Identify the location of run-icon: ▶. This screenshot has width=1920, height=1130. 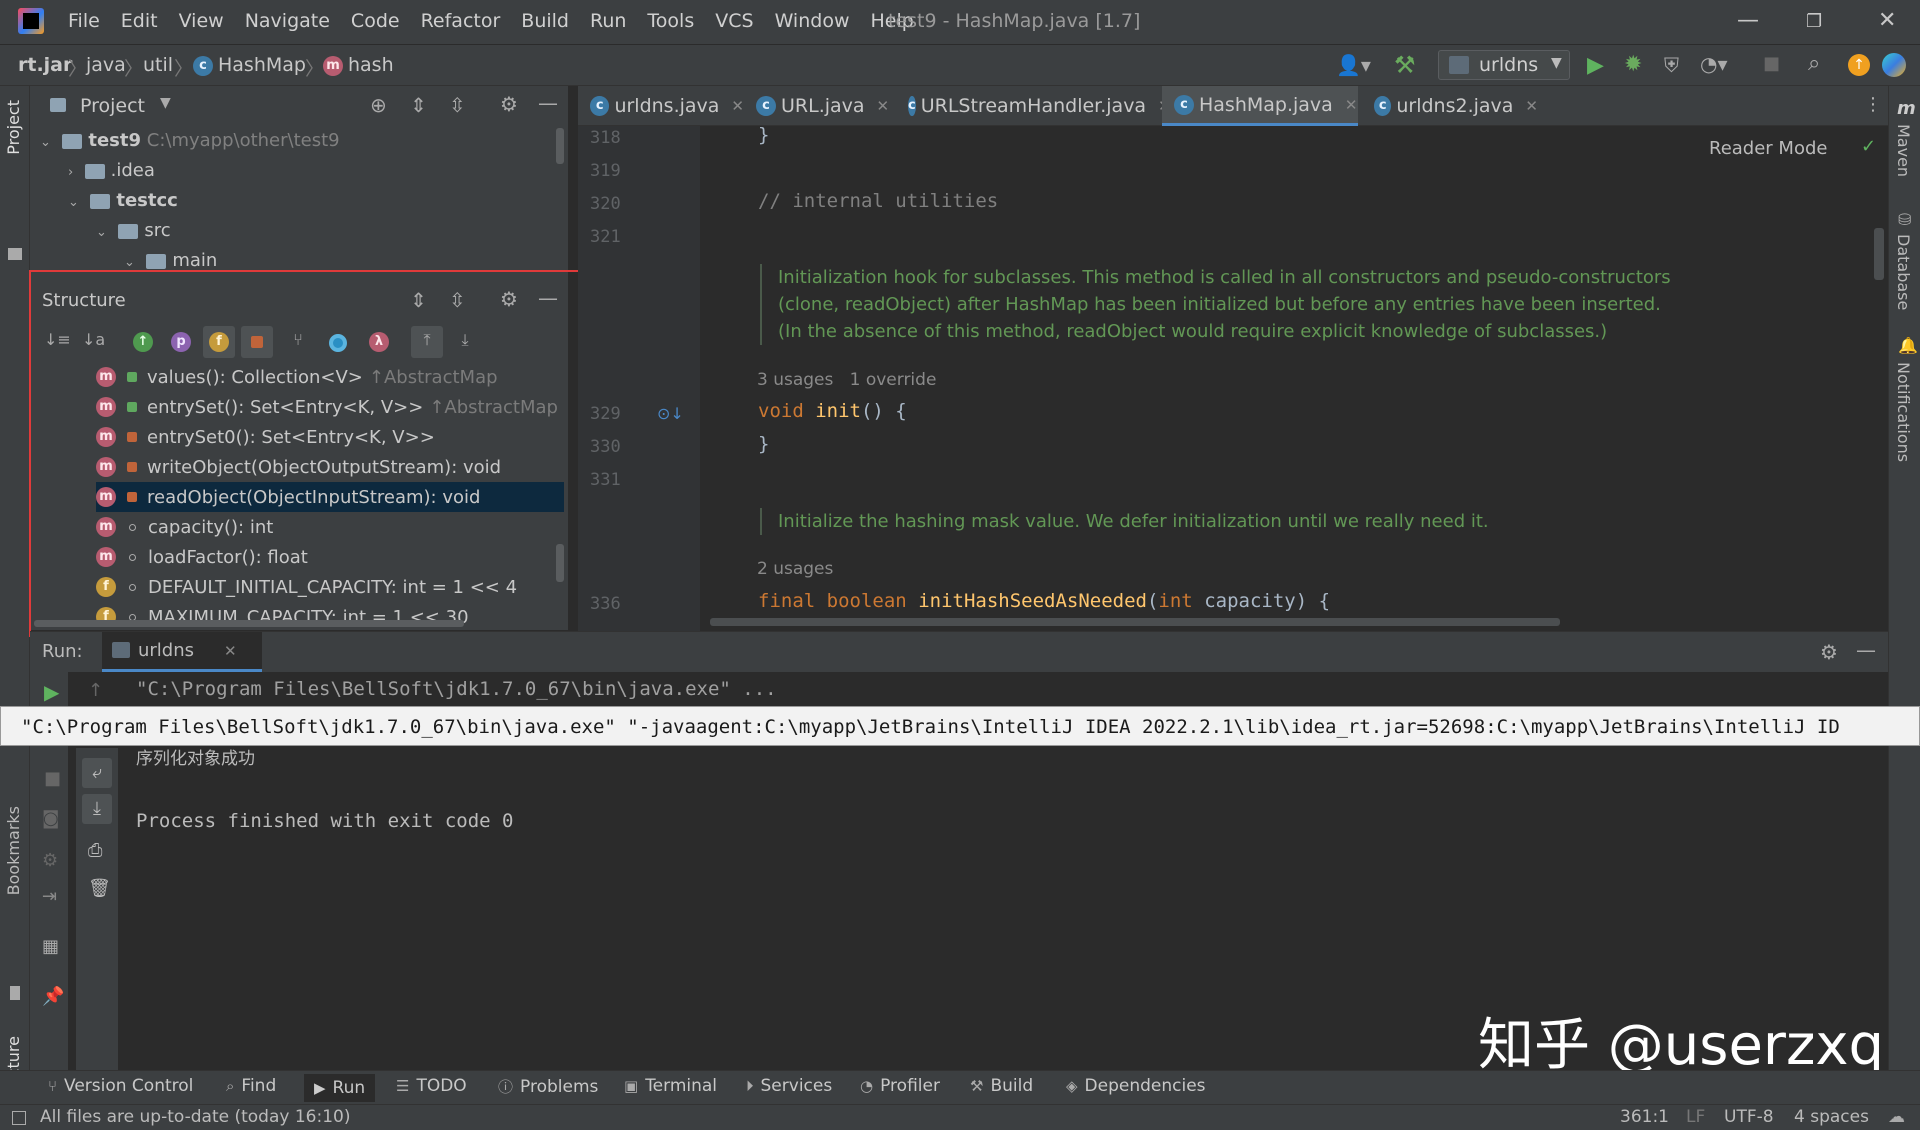
(1595, 65).